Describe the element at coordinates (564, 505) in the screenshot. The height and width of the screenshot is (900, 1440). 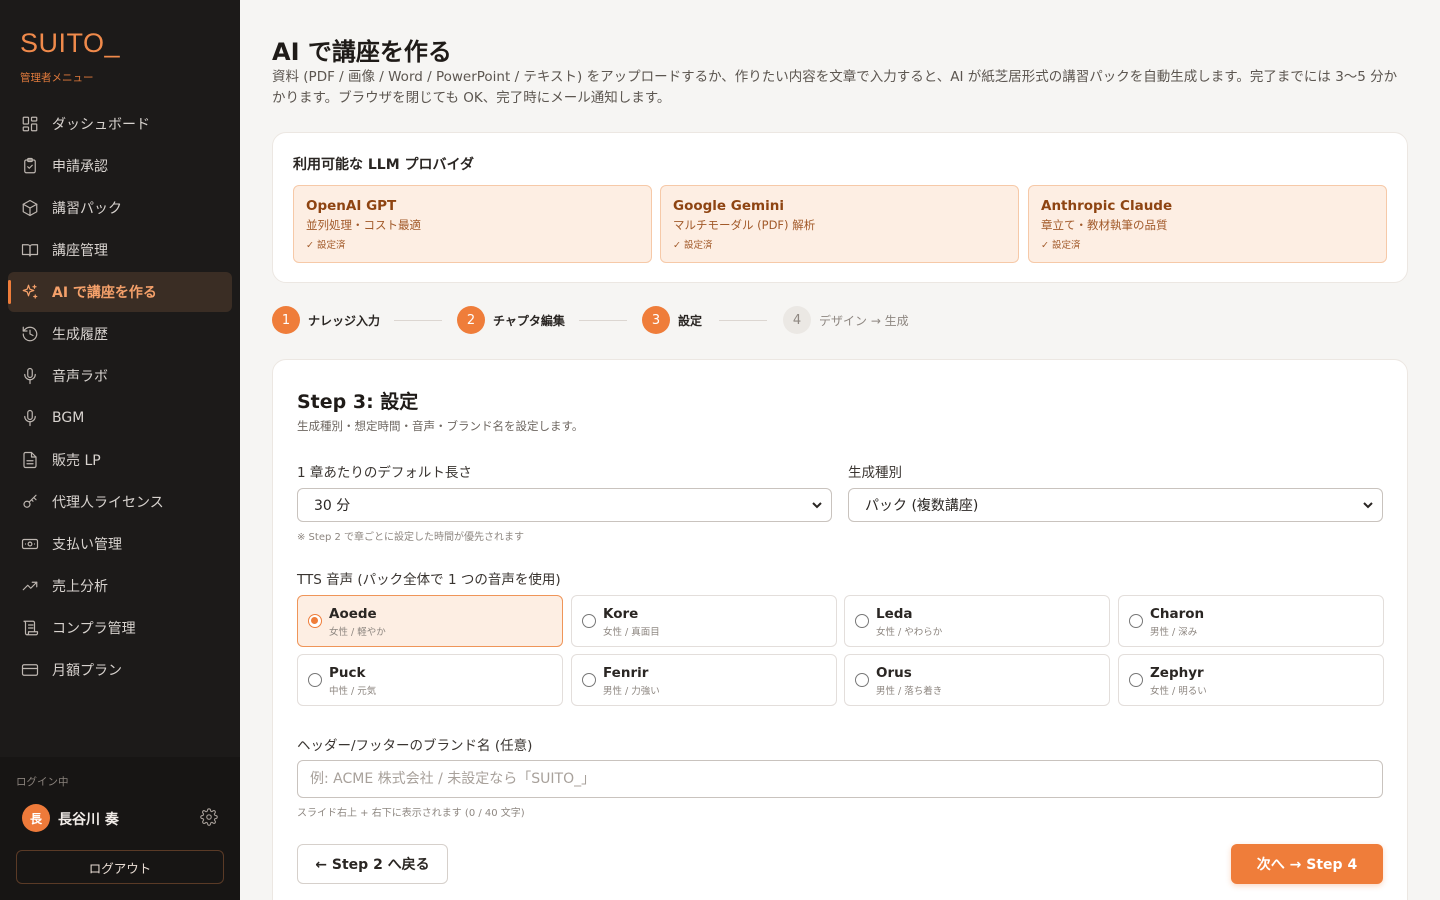
I see `length-select: 30 分` at that location.